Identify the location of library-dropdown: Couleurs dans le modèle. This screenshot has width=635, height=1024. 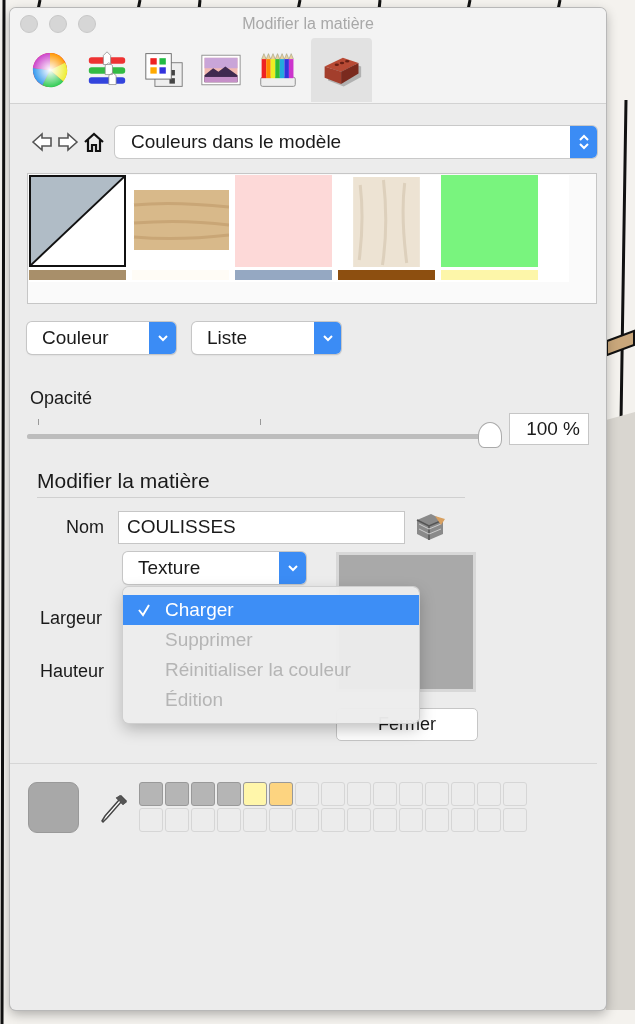
(356, 142).